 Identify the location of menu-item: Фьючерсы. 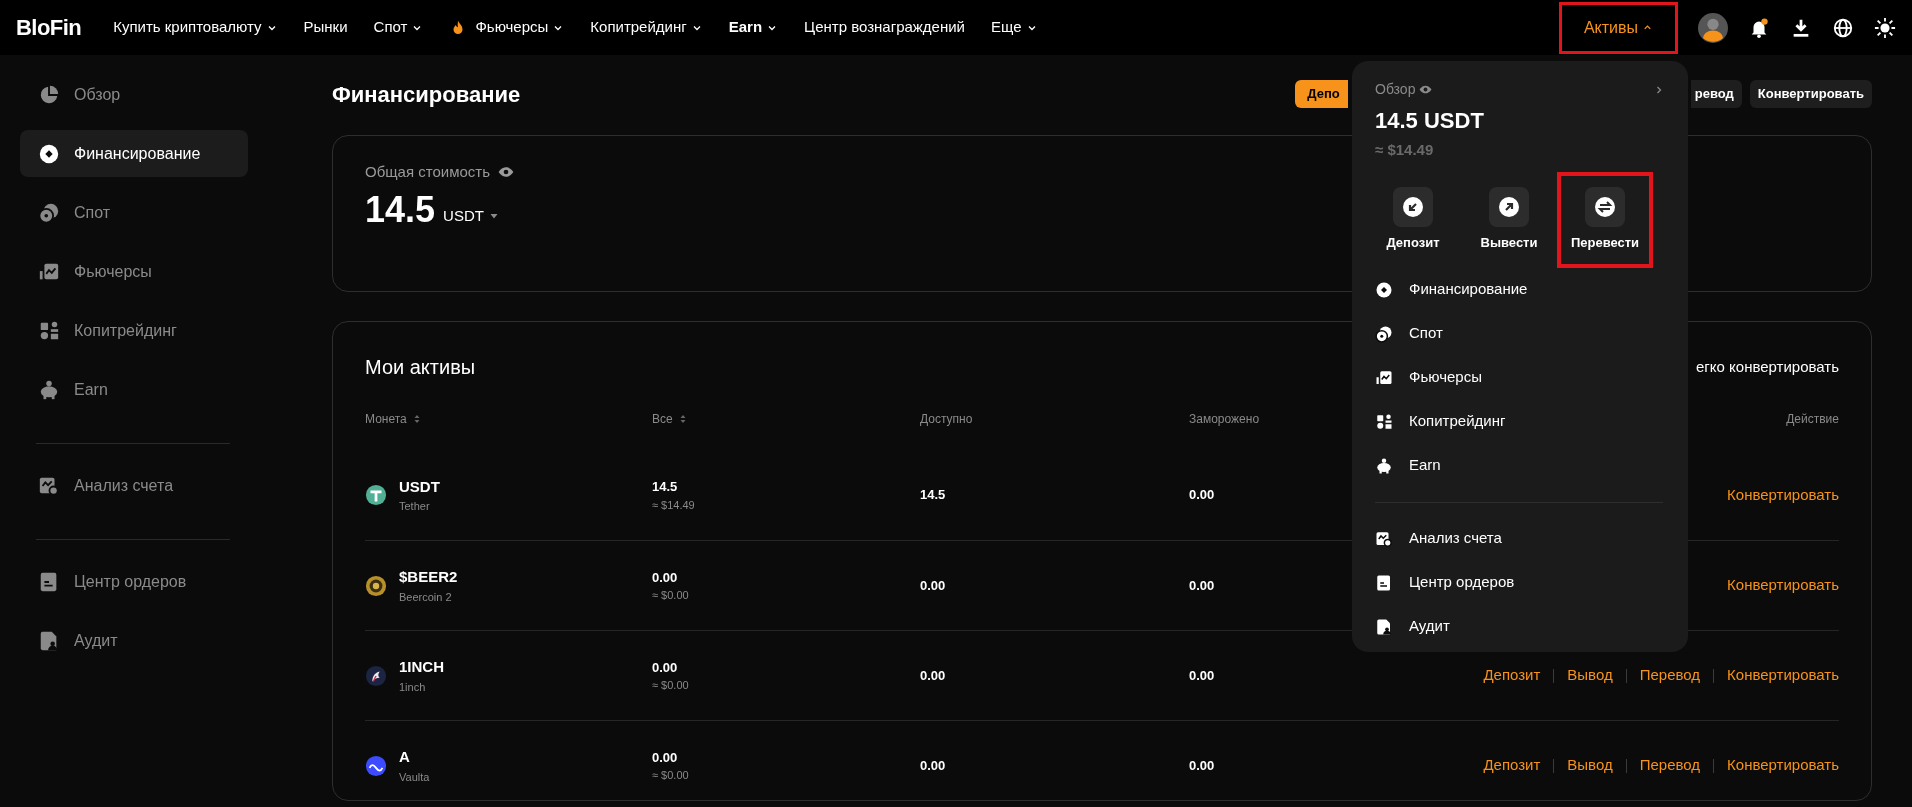
(1520, 377).